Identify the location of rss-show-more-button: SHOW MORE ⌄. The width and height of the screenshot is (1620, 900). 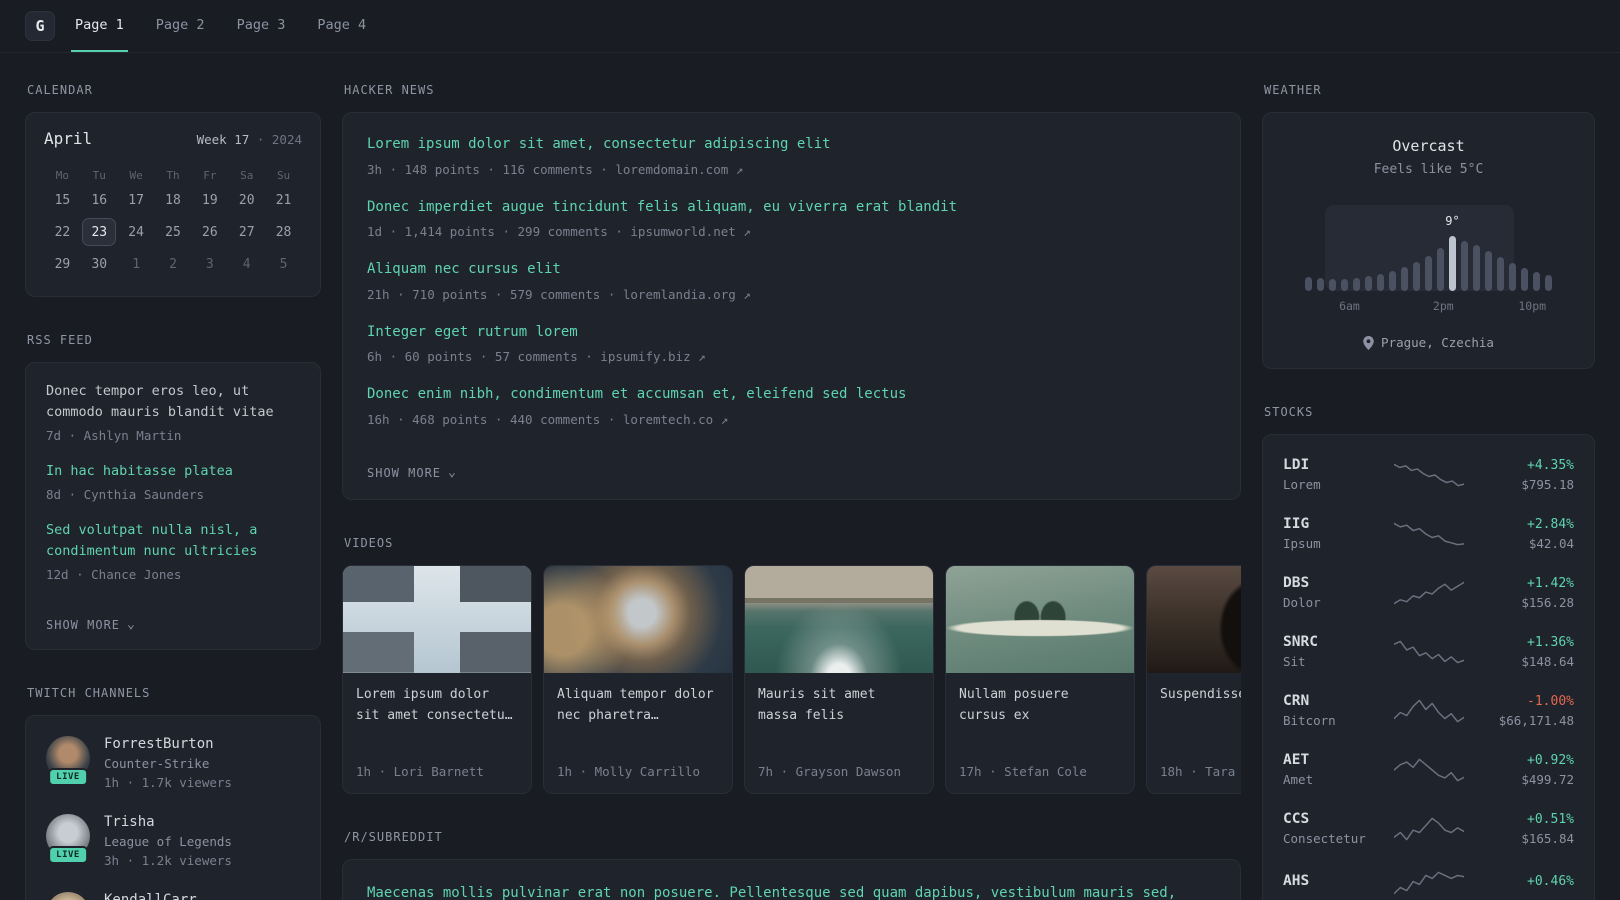
(91, 625).